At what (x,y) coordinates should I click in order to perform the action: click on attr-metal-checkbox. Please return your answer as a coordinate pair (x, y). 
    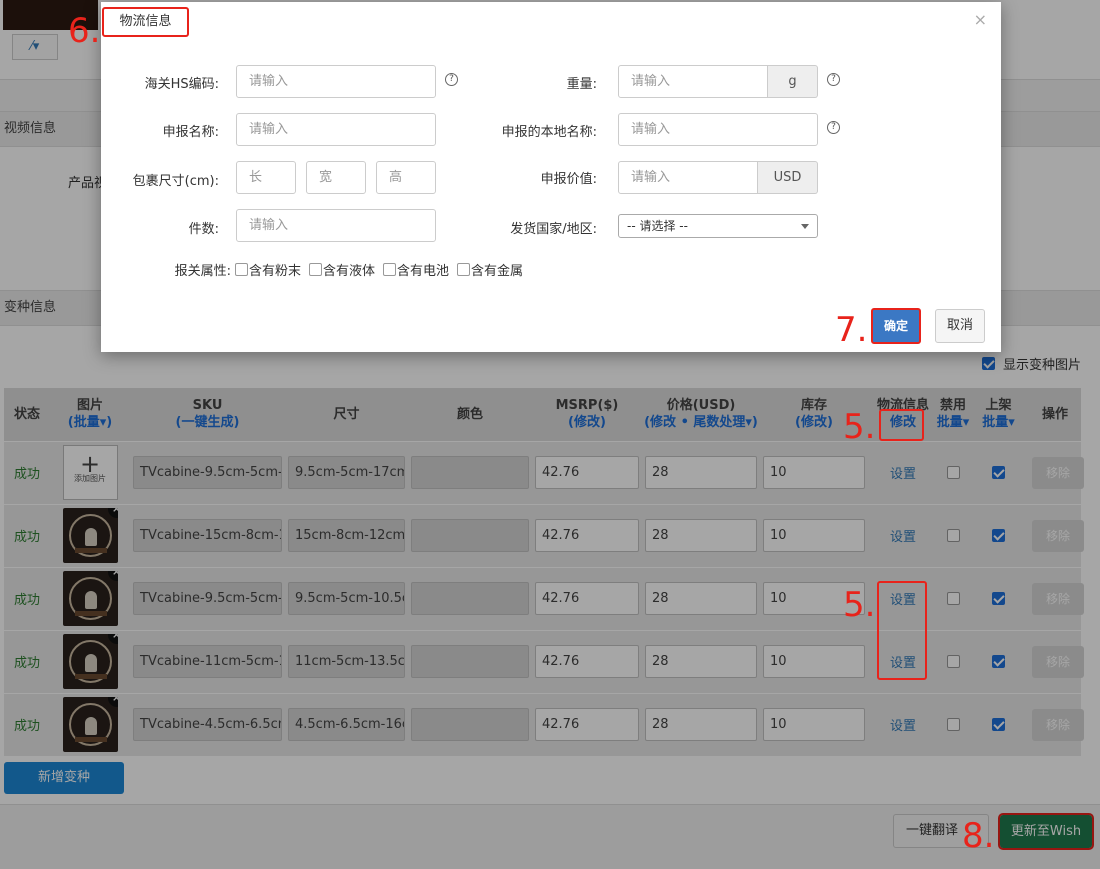
    Looking at the image, I should click on (464, 269).